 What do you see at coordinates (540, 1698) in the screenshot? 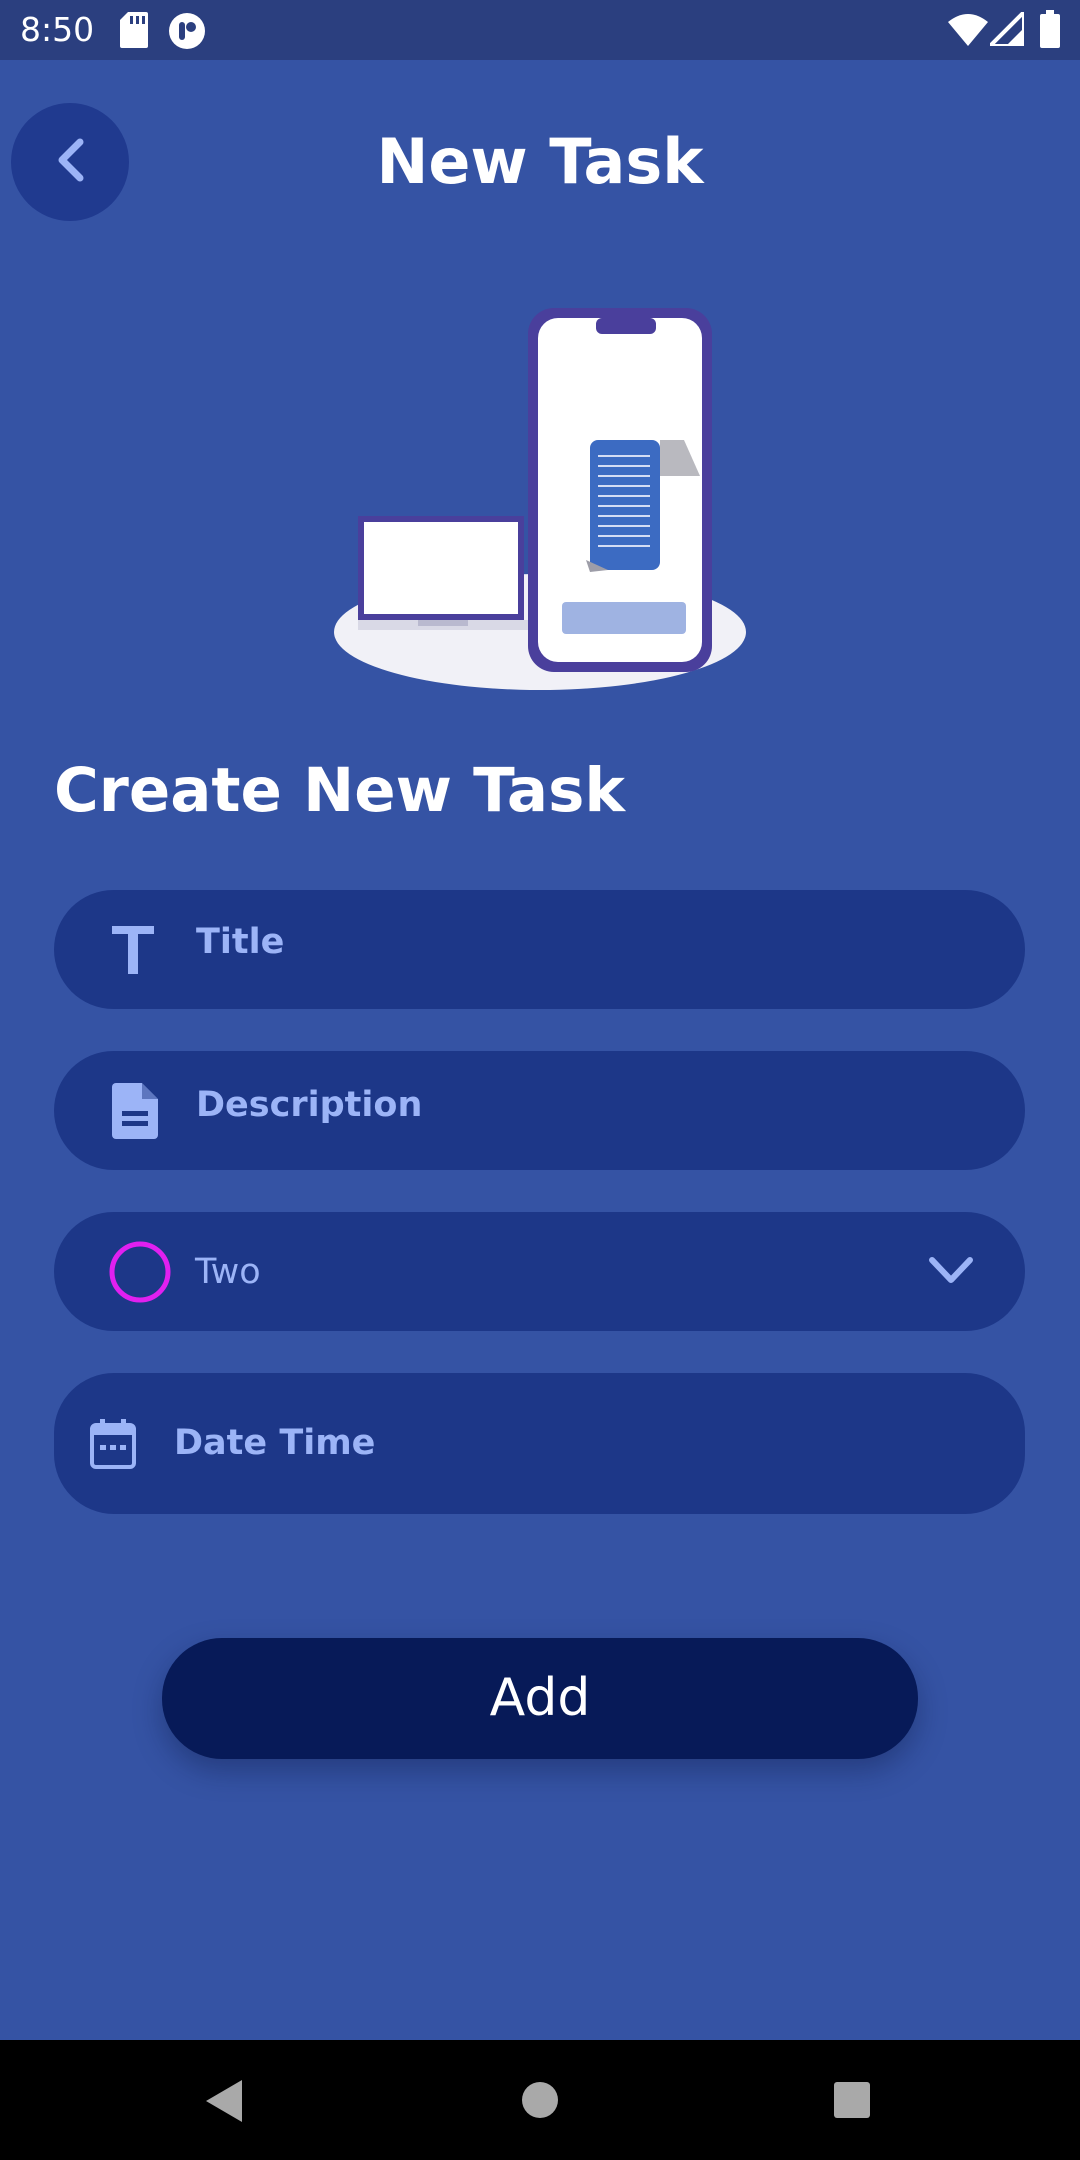
I see `add-button: Add` at bounding box center [540, 1698].